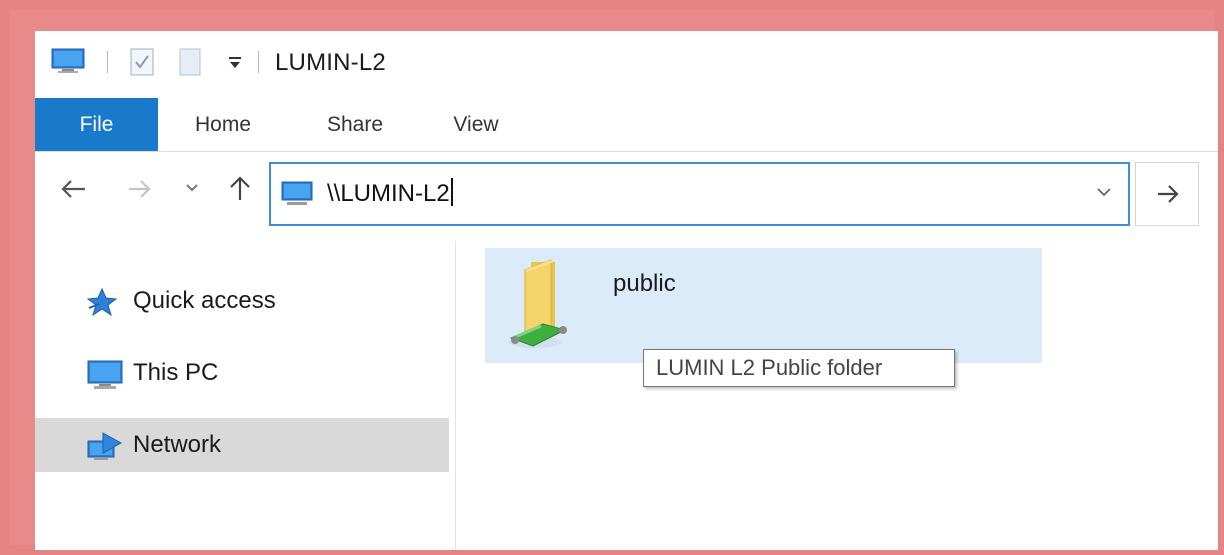 The height and width of the screenshot is (555, 1224). Describe the element at coordinates (73, 189) in the screenshot. I see `back-arrow-icon` at that location.